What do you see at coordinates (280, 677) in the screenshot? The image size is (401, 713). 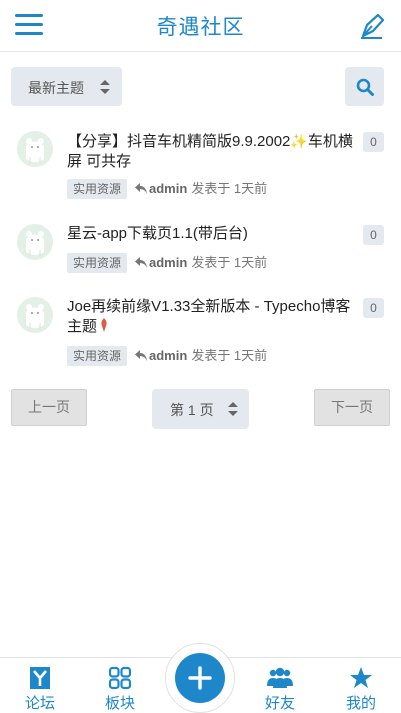 I see `users-icon` at bounding box center [280, 677].